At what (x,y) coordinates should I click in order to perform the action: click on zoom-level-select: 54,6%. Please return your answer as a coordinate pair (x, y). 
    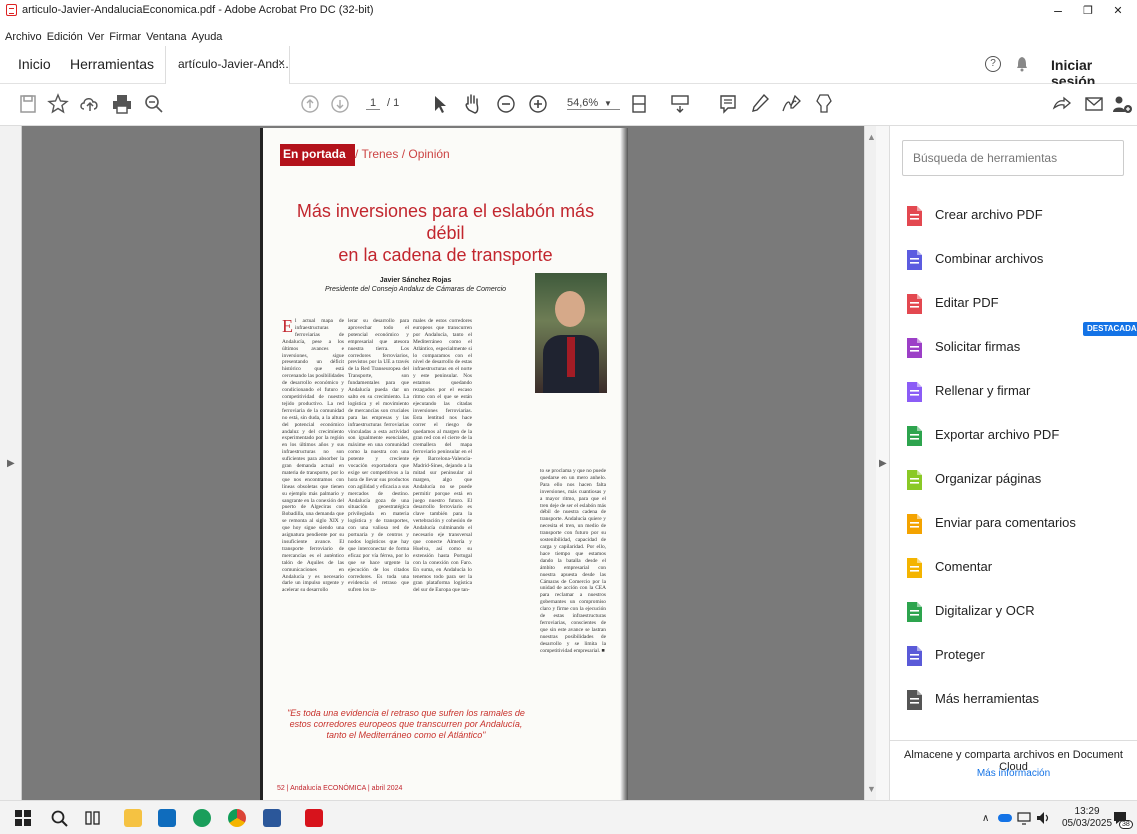
    Looking at the image, I should click on (594, 103).